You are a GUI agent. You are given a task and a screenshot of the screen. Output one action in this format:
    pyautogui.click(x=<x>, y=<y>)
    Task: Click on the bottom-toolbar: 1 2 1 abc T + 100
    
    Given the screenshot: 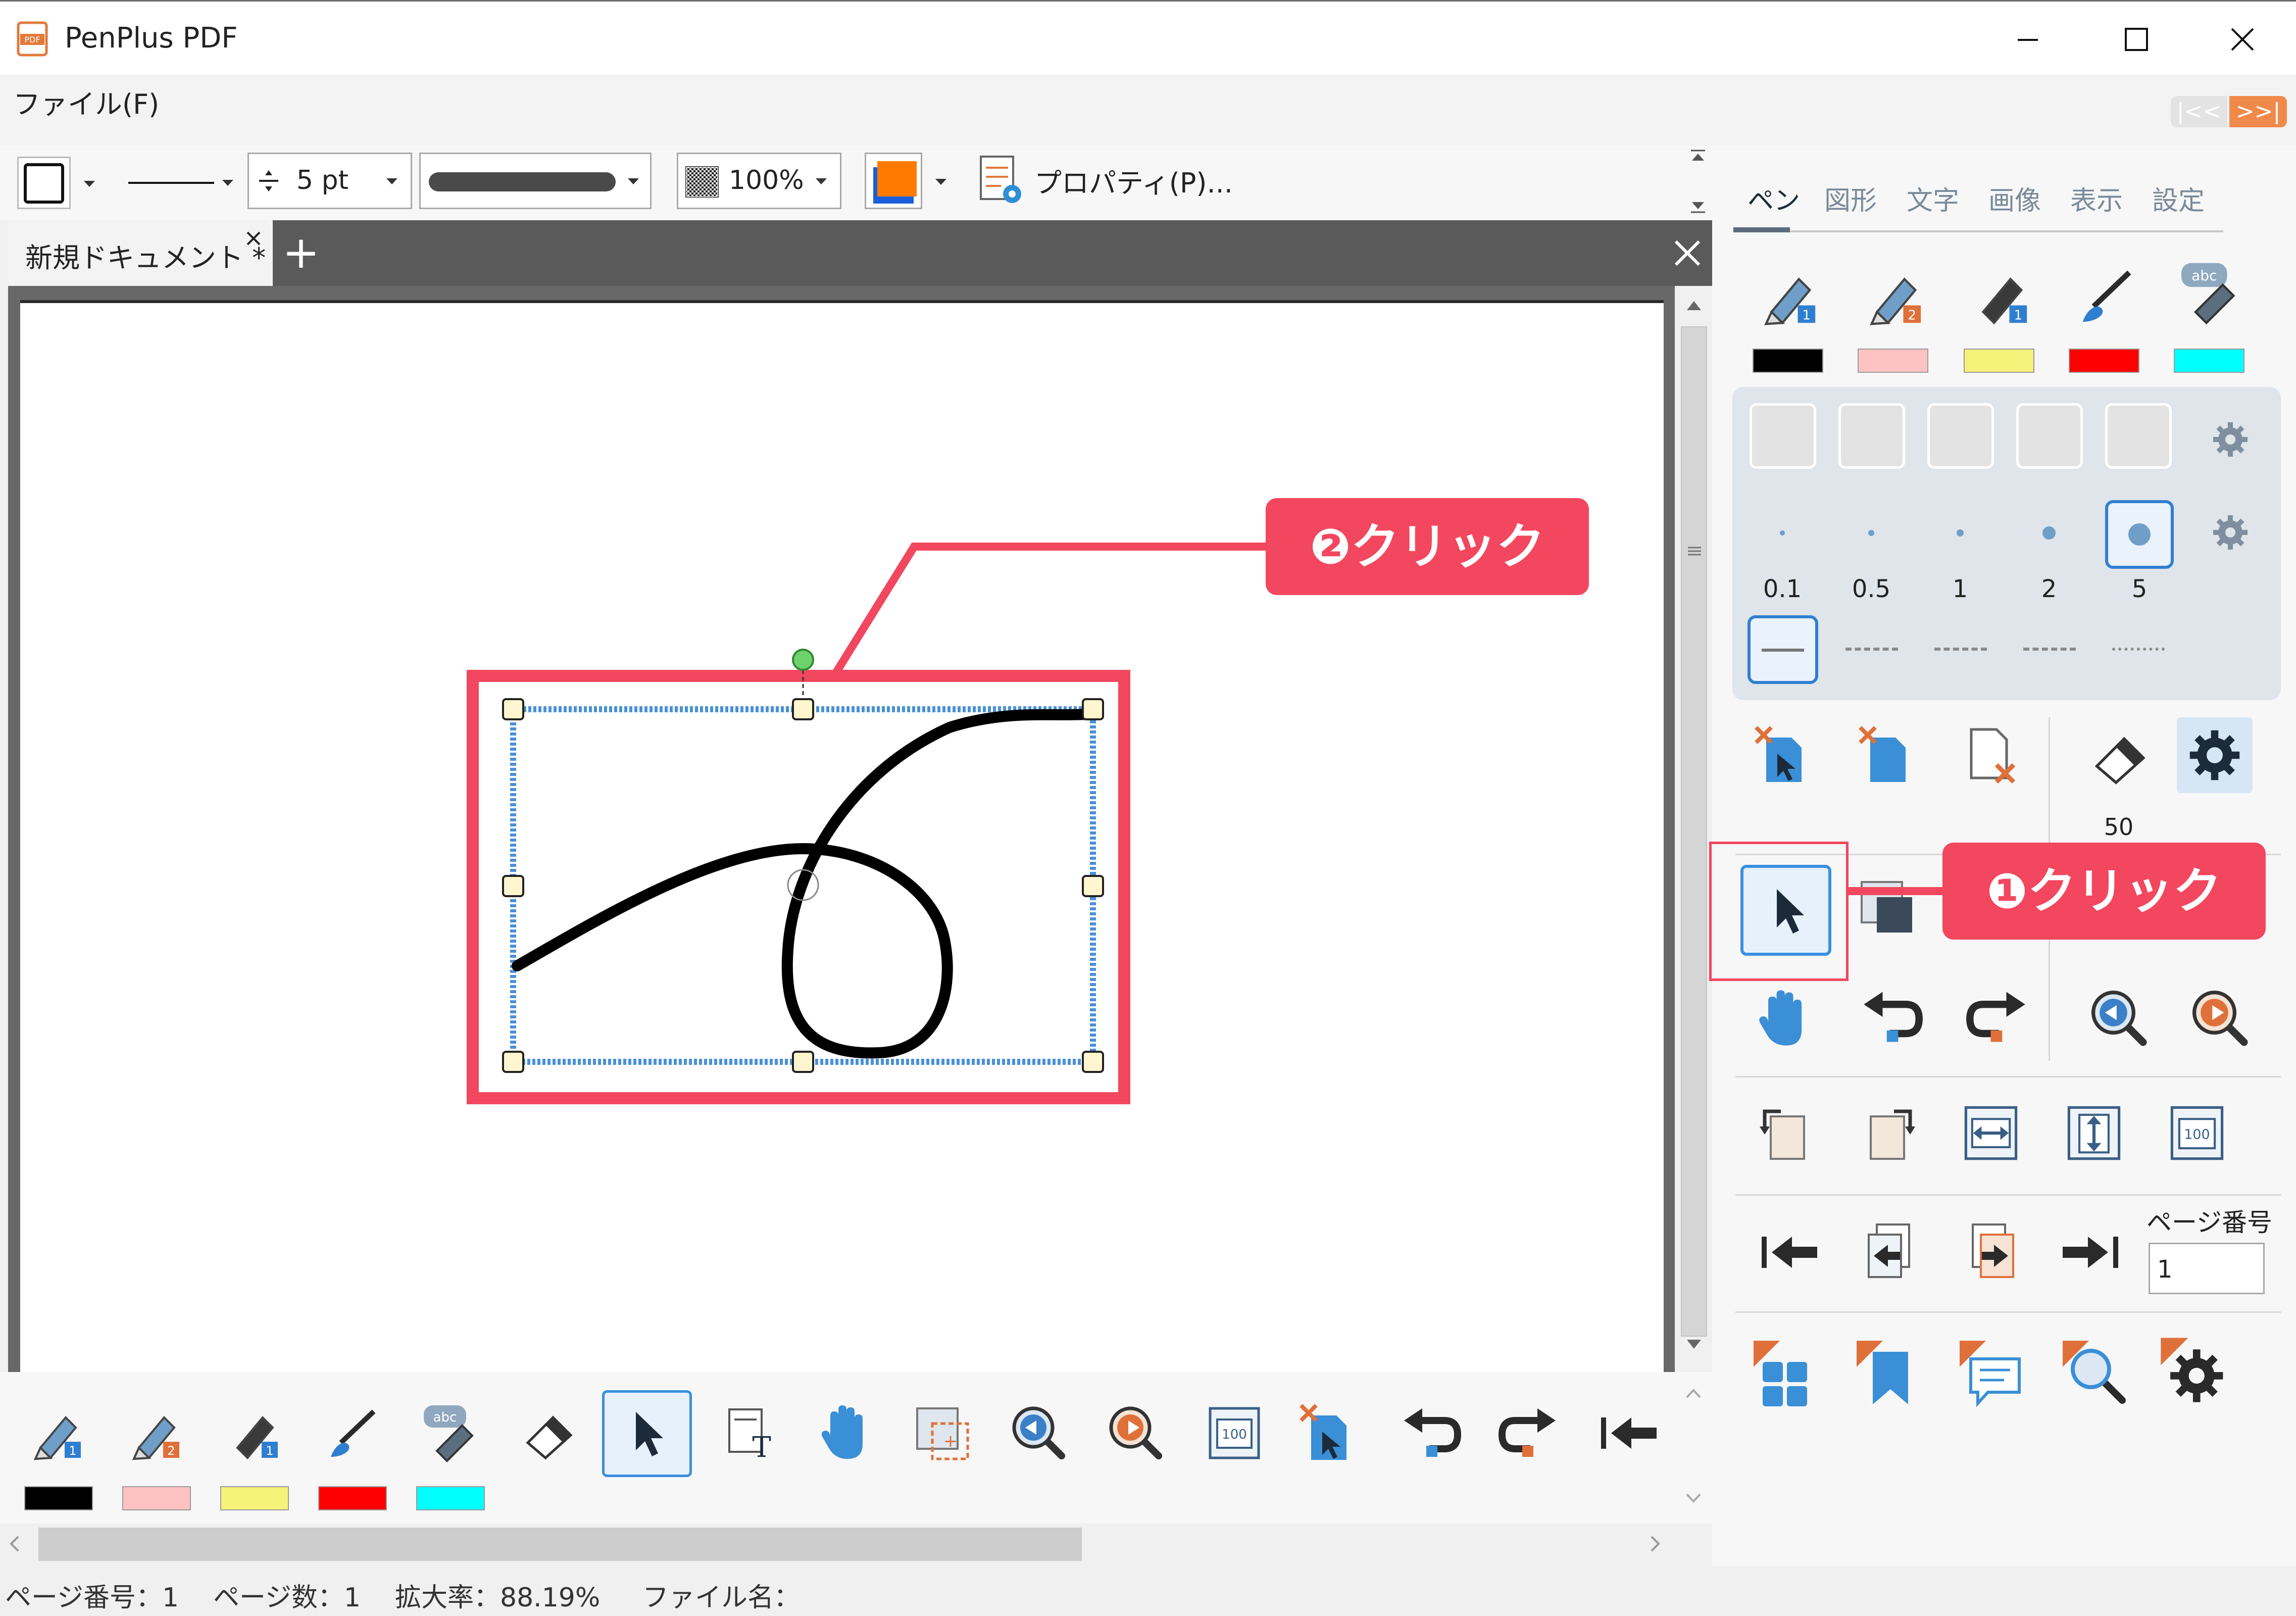 What is the action you would take?
    pyautogui.click(x=856, y=1448)
    